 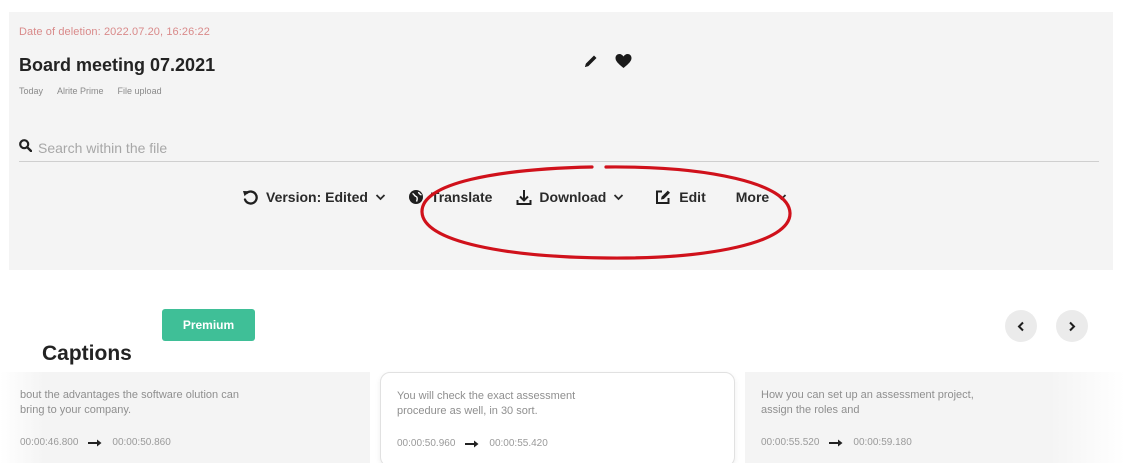 What do you see at coordinates (663, 197) in the screenshot?
I see `edit-square-icon` at bounding box center [663, 197].